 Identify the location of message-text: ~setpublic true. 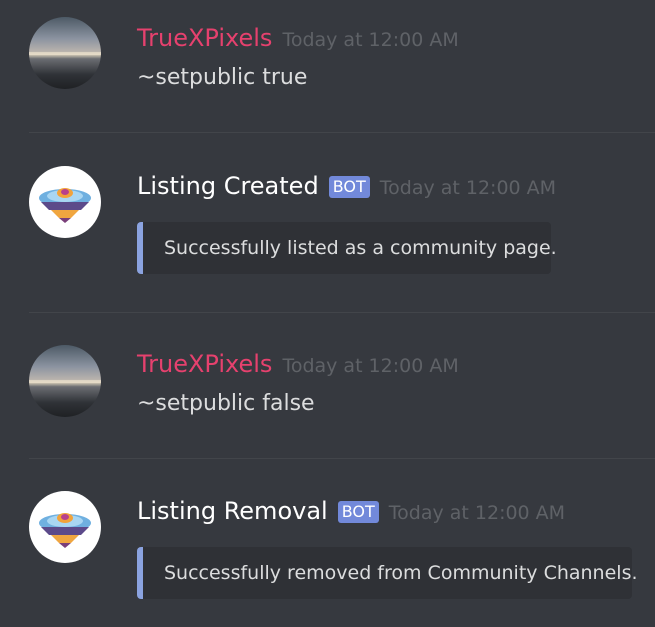
(222, 77).